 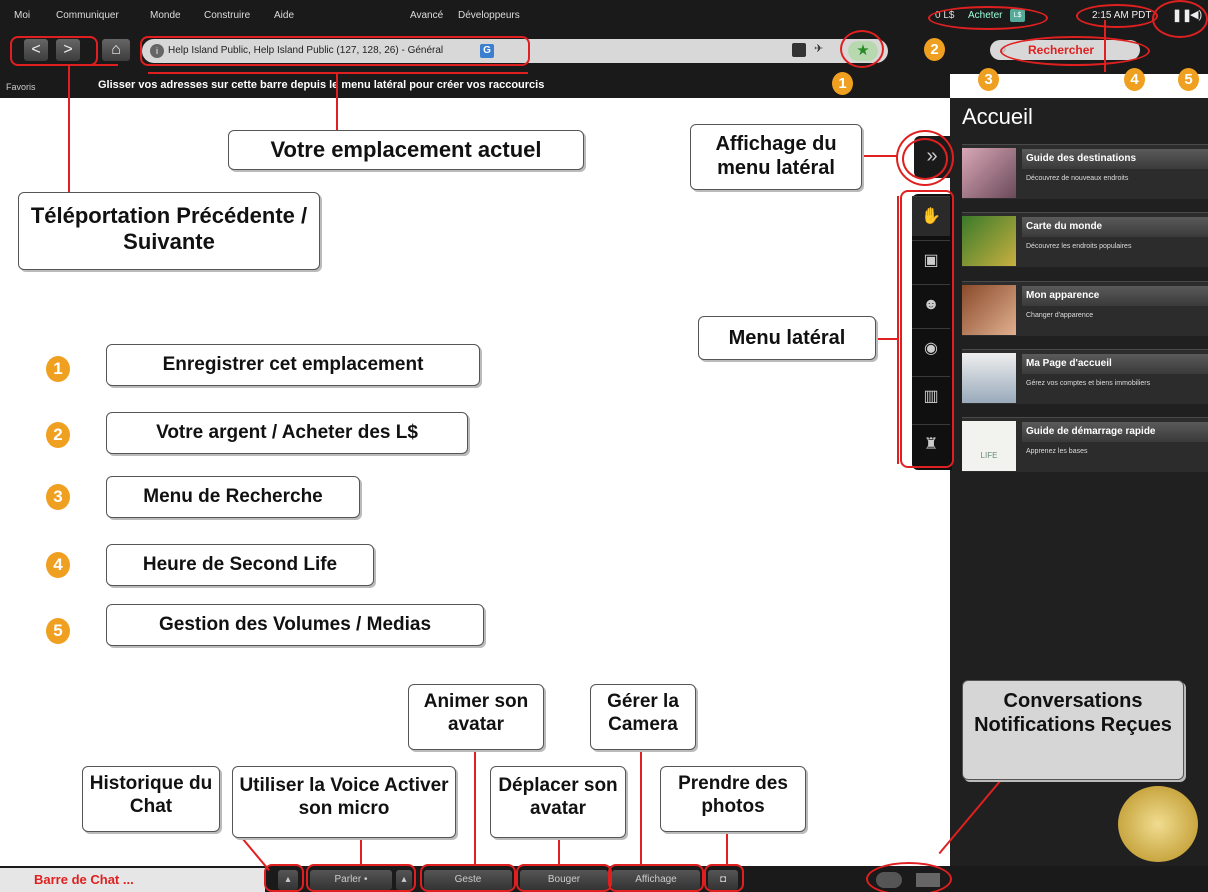 What do you see at coordinates (1115, 364) in the screenshot?
I see `card-title: Ma Page d'accueil` at bounding box center [1115, 364].